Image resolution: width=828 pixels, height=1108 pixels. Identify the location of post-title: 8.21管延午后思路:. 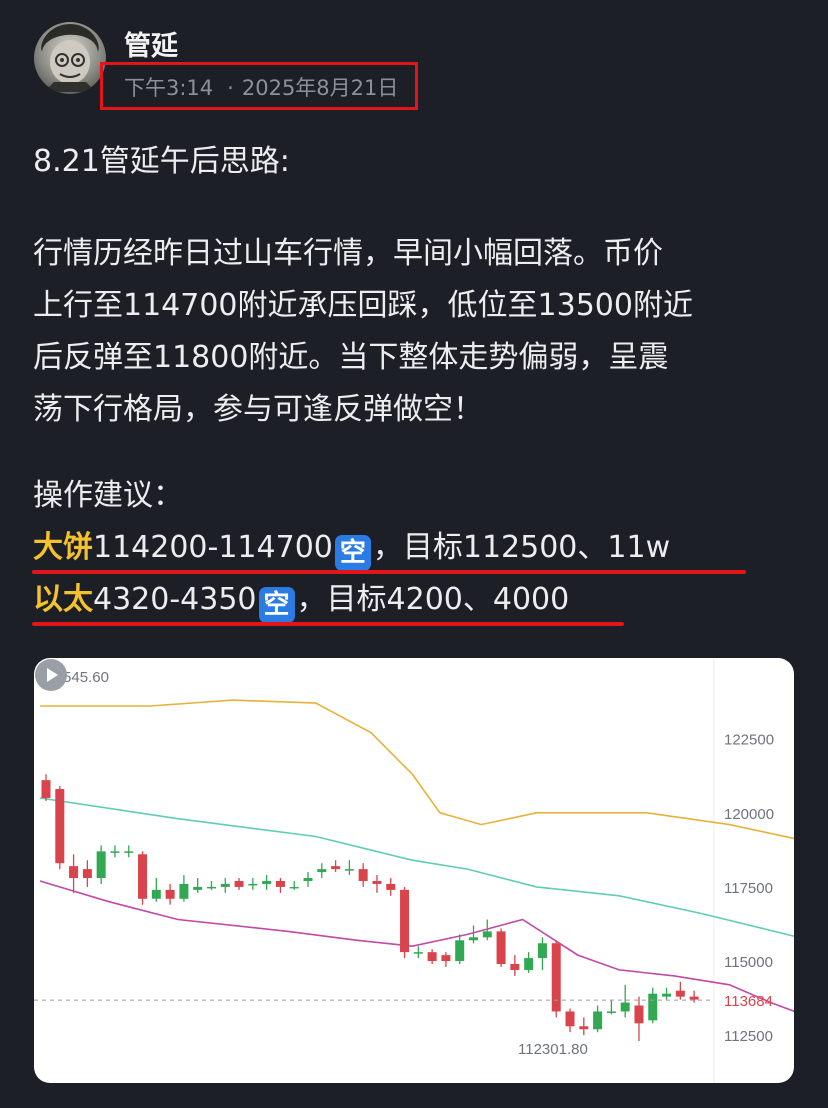
(161, 161).